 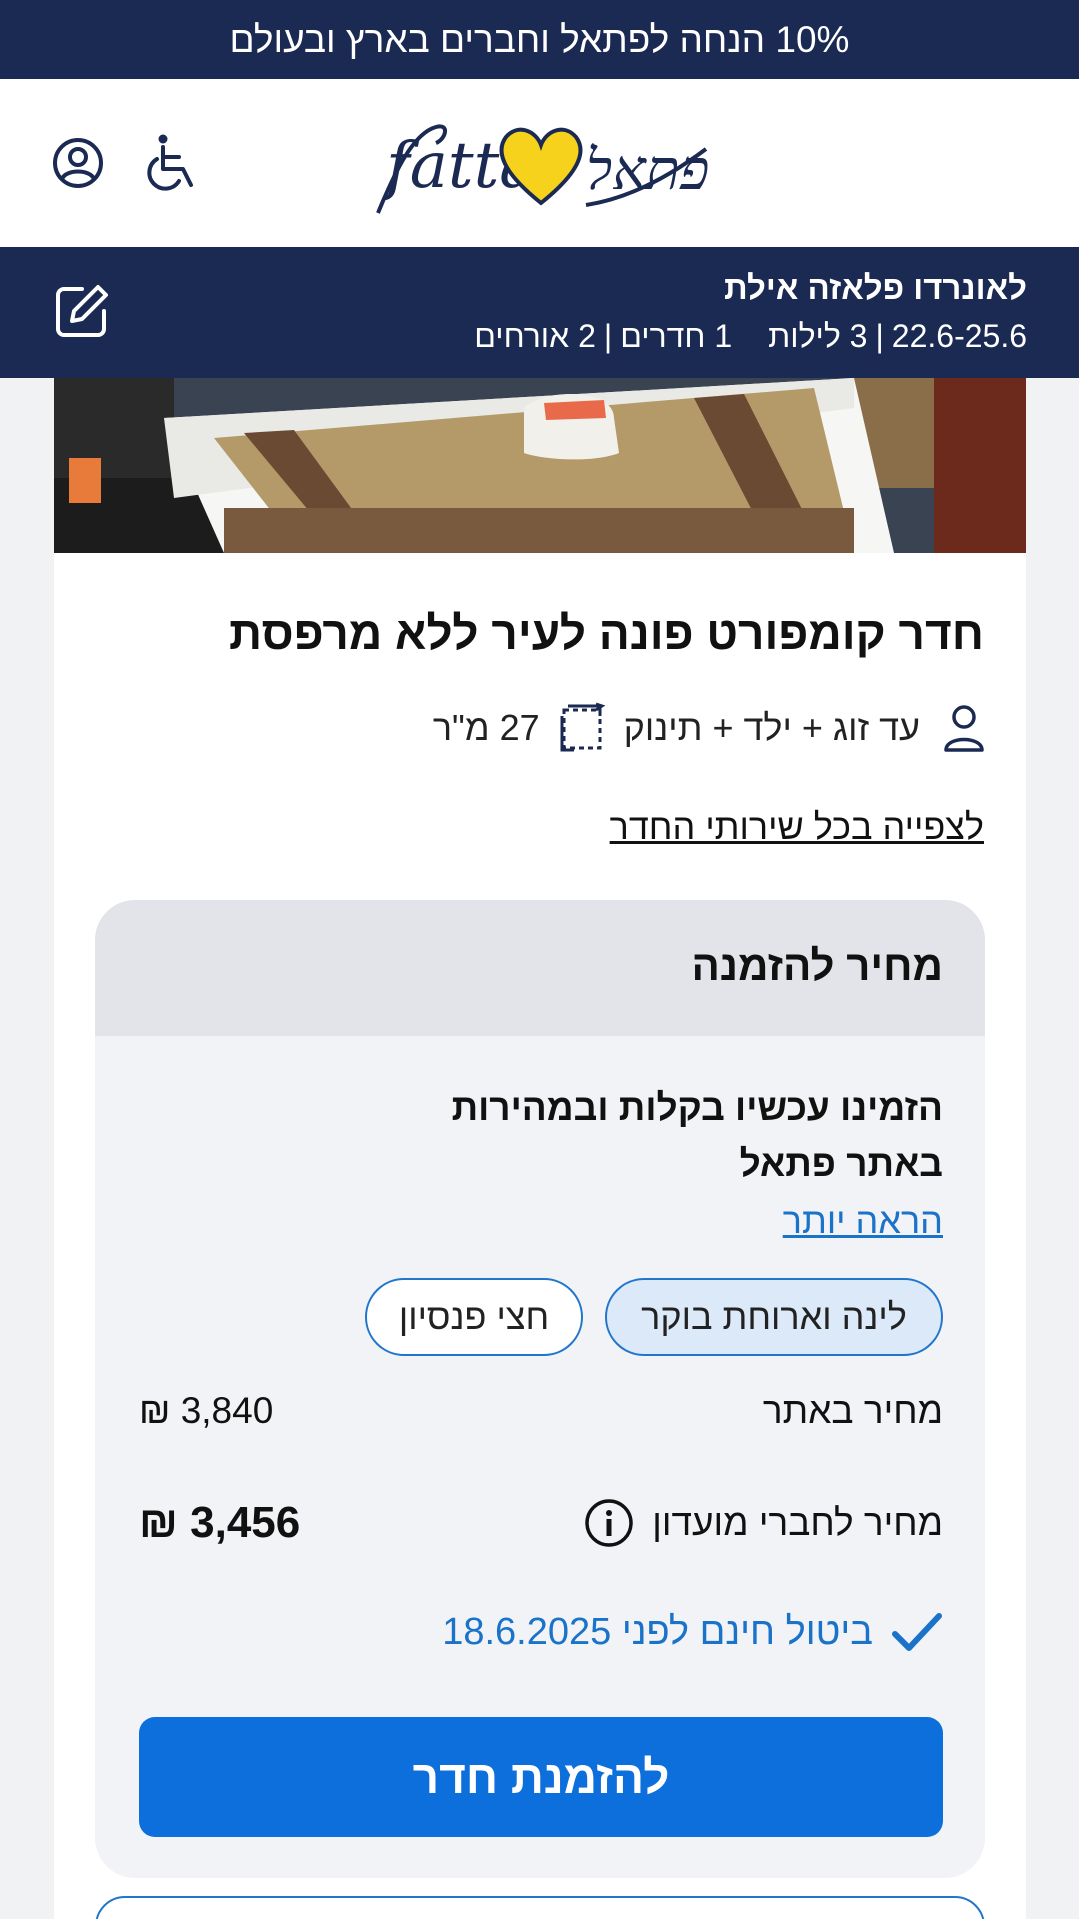 I want to click on room-size-icon, so click(x=583, y=727).